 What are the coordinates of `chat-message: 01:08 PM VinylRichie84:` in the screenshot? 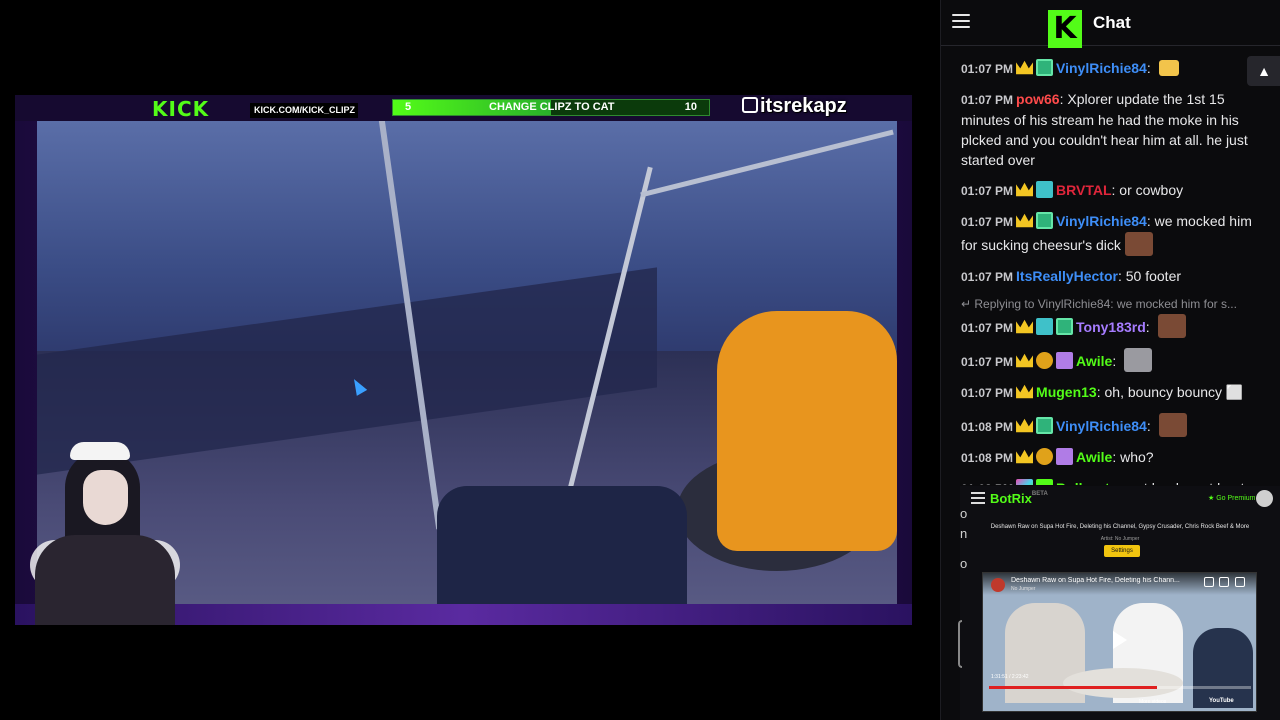 It's located at (1110, 427).